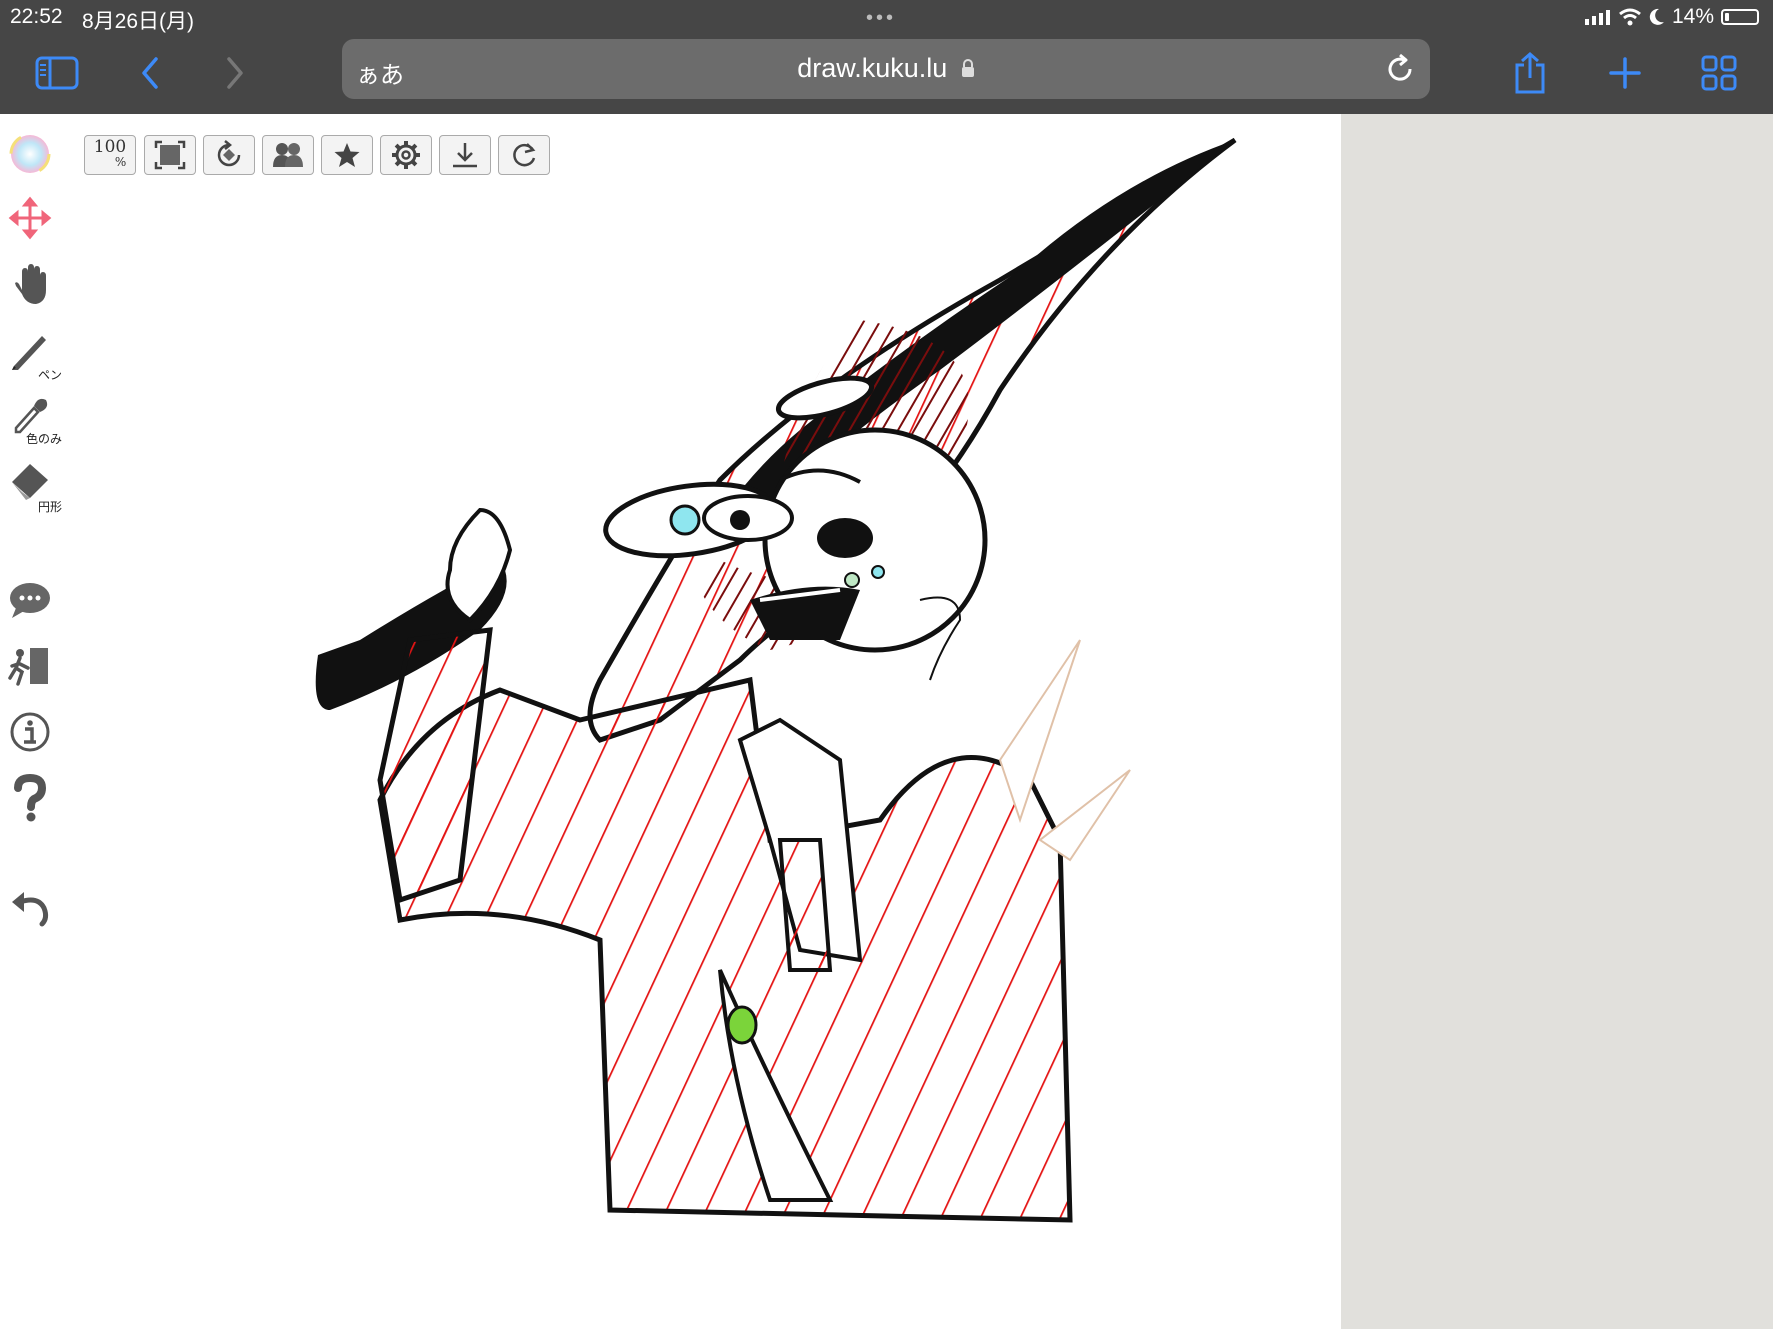  Describe the element at coordinates (44, 439) in the screenshot. I see `eyedropper-label: 色のみ` at that location.